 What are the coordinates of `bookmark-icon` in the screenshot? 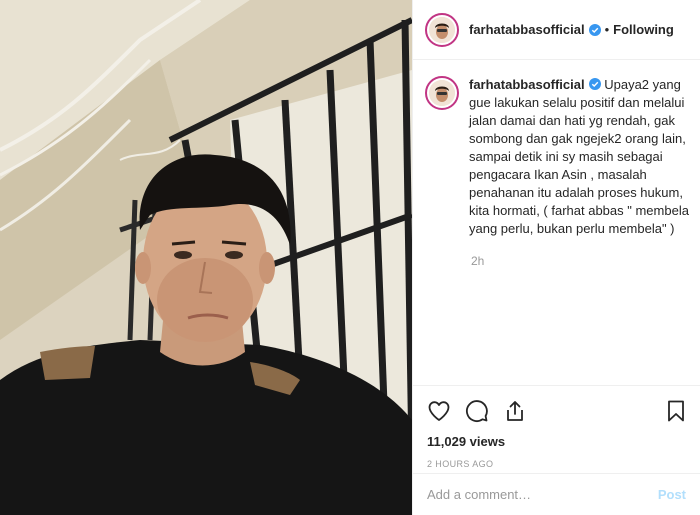 It's located at (676, 411).